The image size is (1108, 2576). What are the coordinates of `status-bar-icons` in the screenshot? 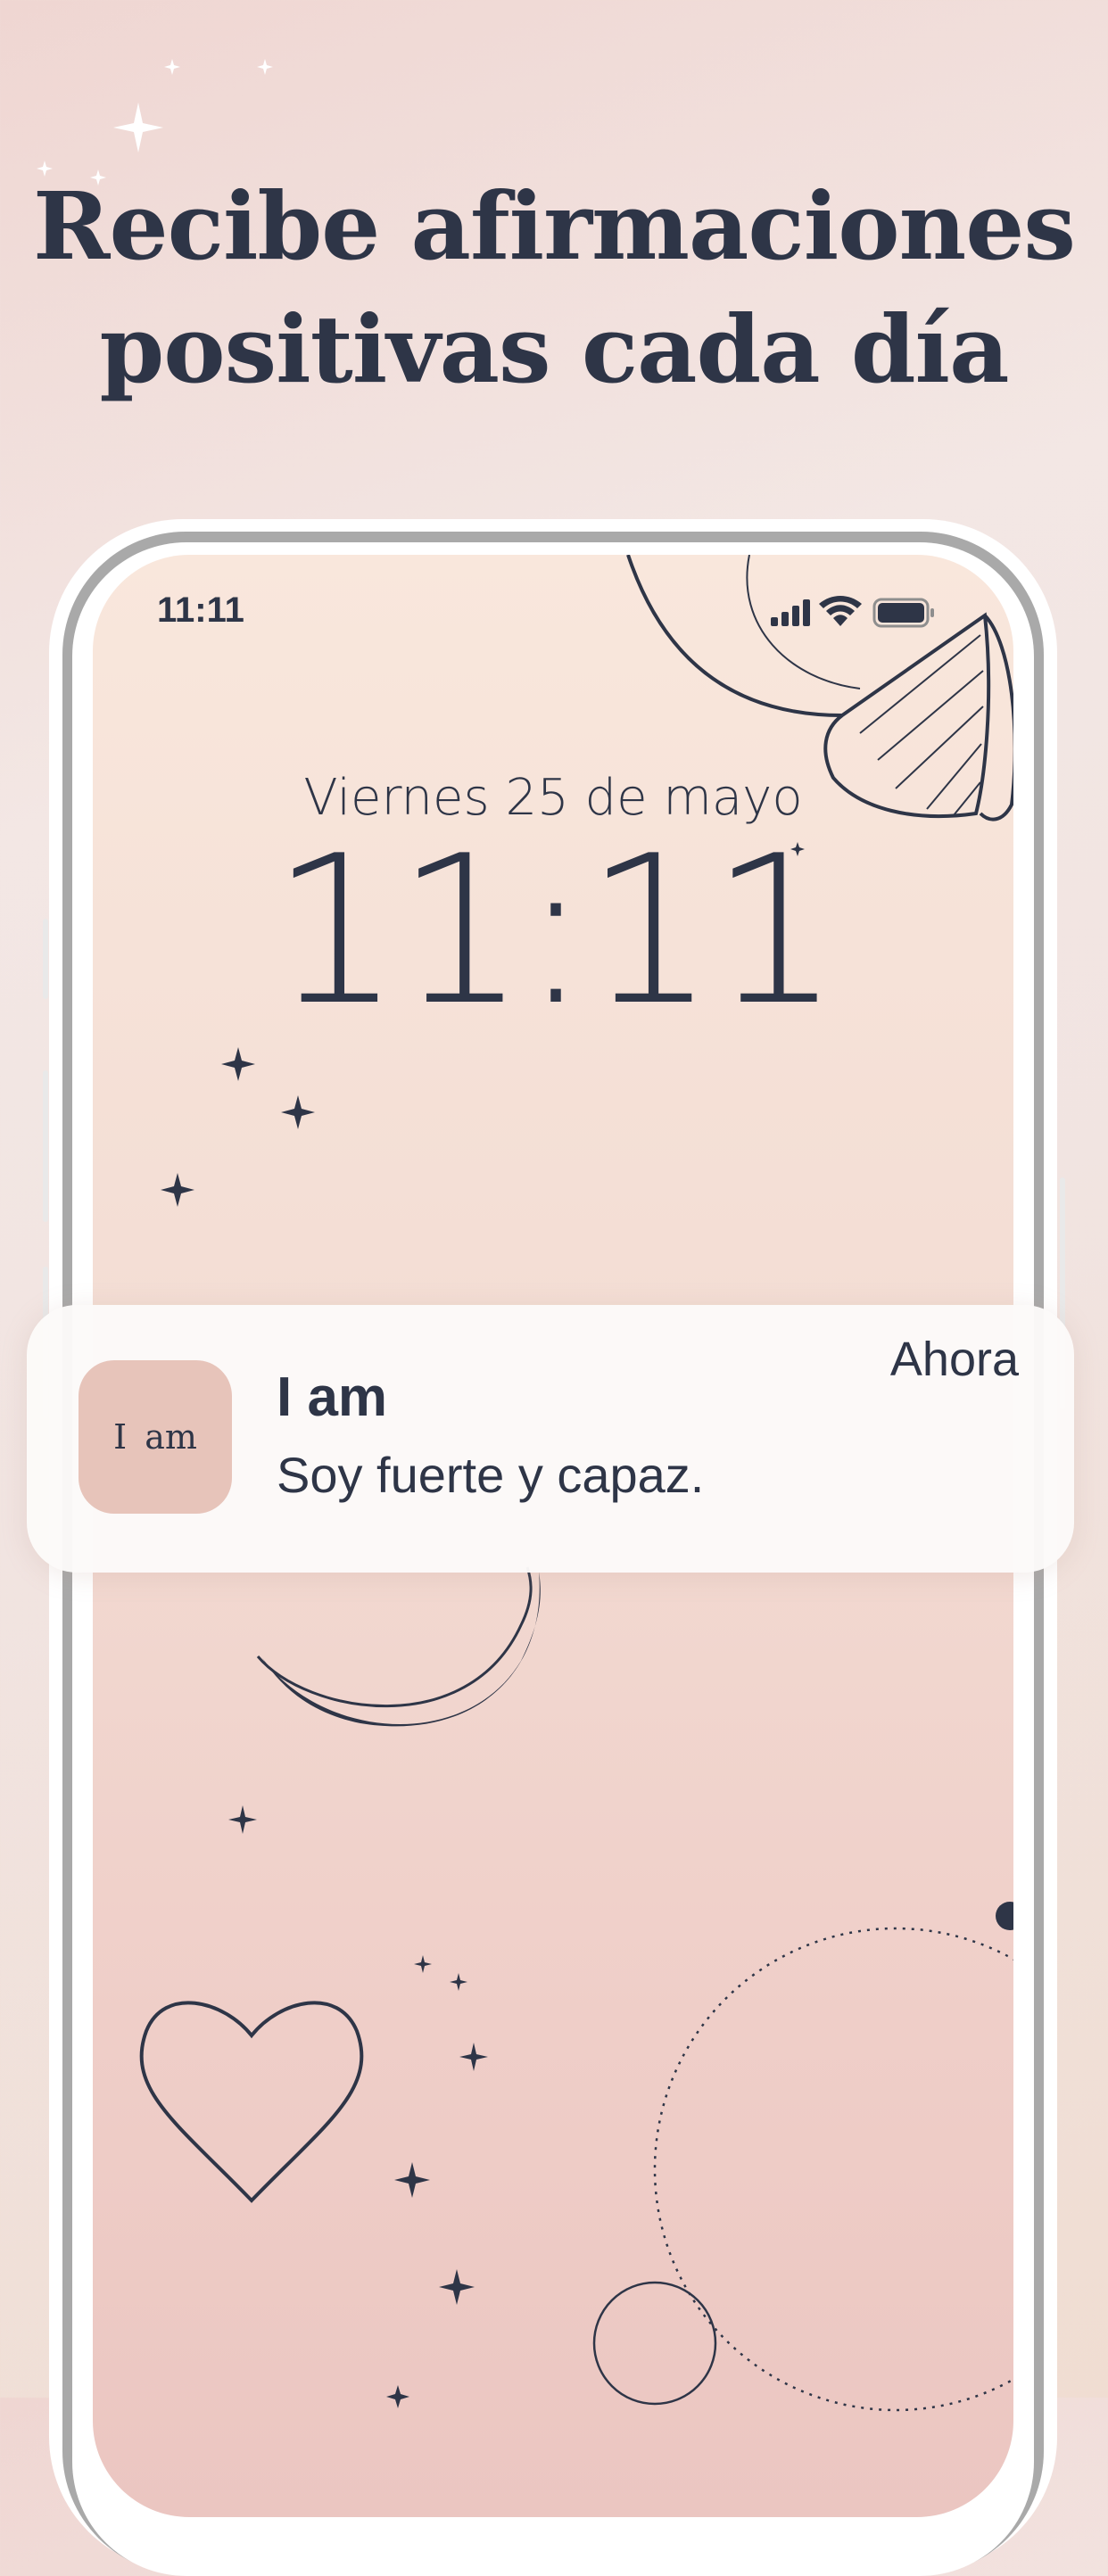 It's located at (852, 612).